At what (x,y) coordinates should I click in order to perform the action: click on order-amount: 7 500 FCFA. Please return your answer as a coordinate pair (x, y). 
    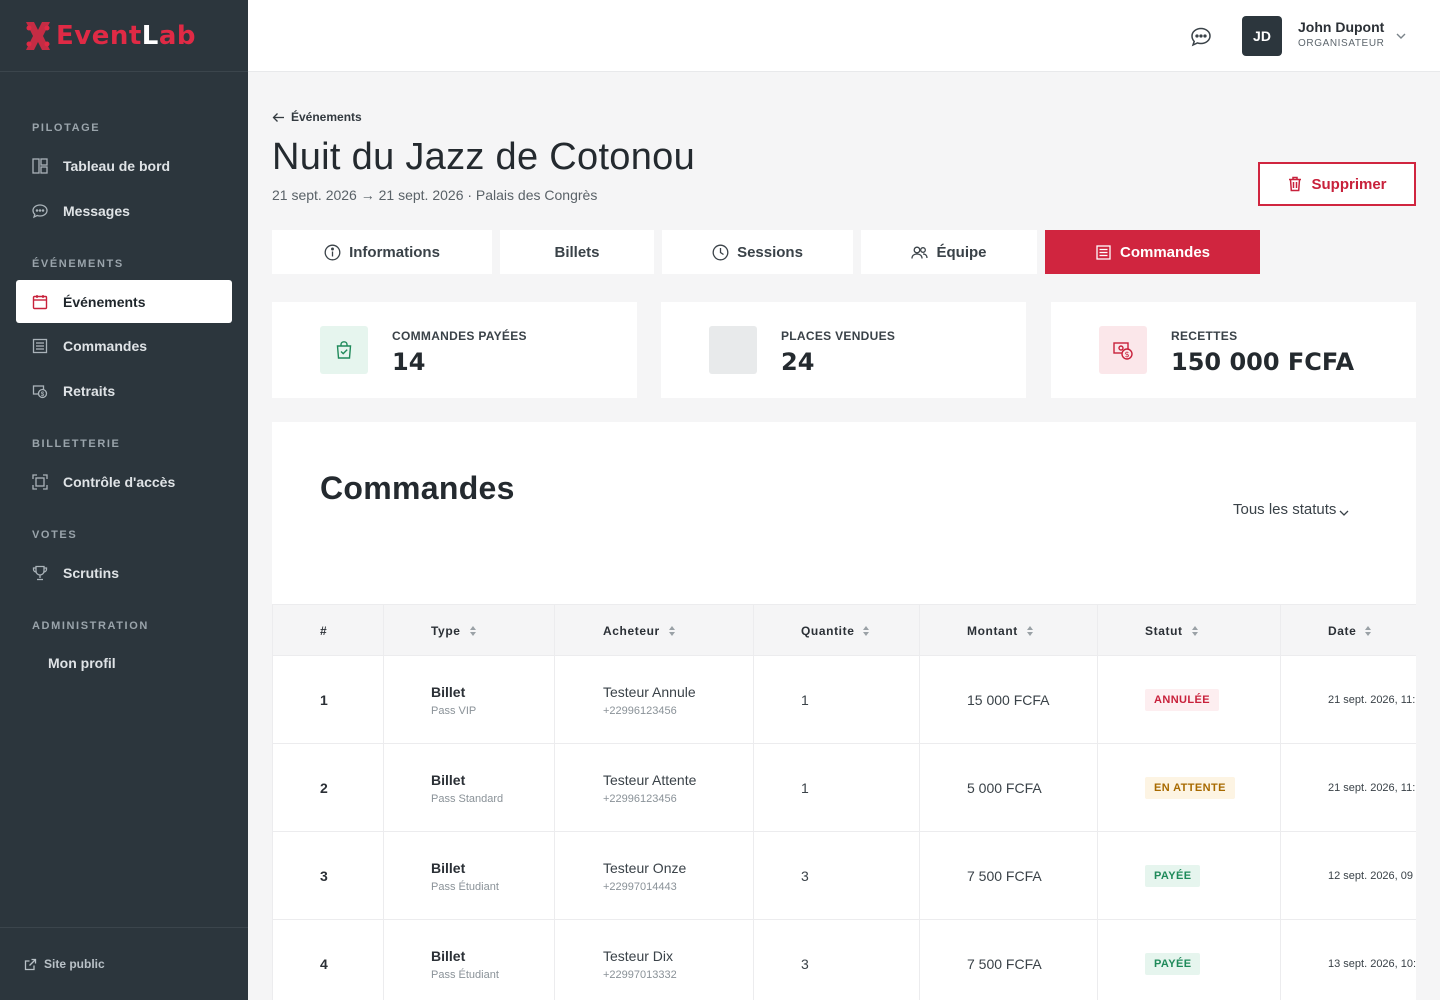
    Looking at the image, I should click on (1004, 964).